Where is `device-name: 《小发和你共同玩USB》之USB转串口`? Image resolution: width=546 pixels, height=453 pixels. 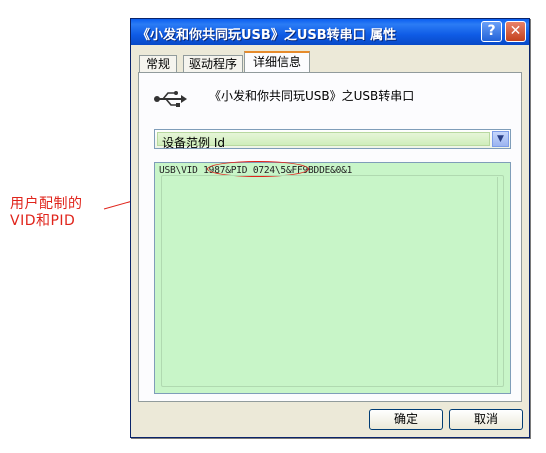
device-name: 《小发和你共同玩USB》之USB转串口 is located at coordinates (312, 96).